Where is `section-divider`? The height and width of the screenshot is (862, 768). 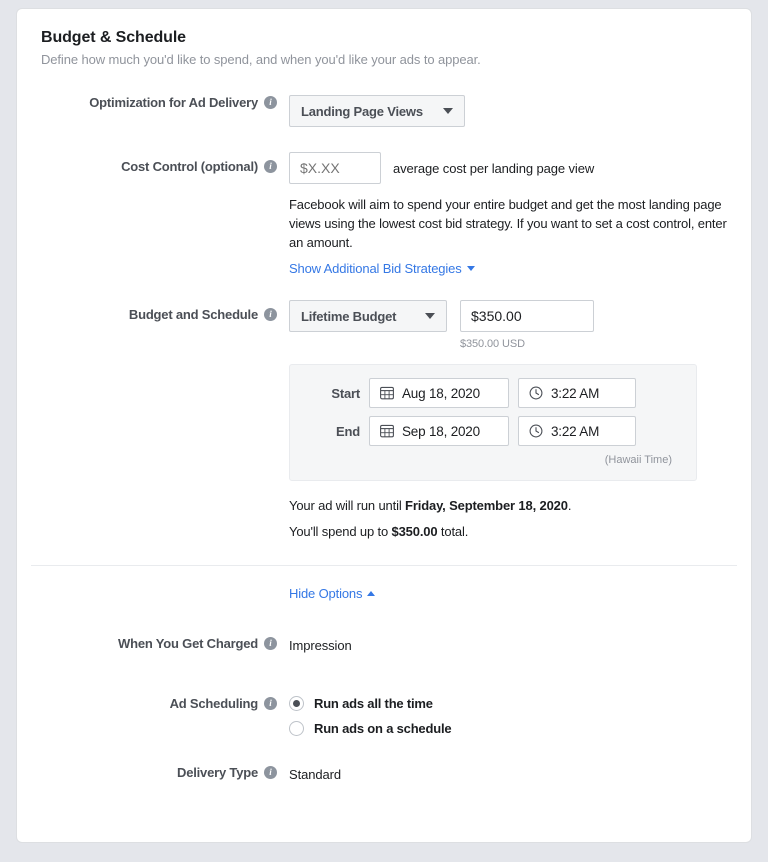
section-divider is located at coordinates (384, 565).